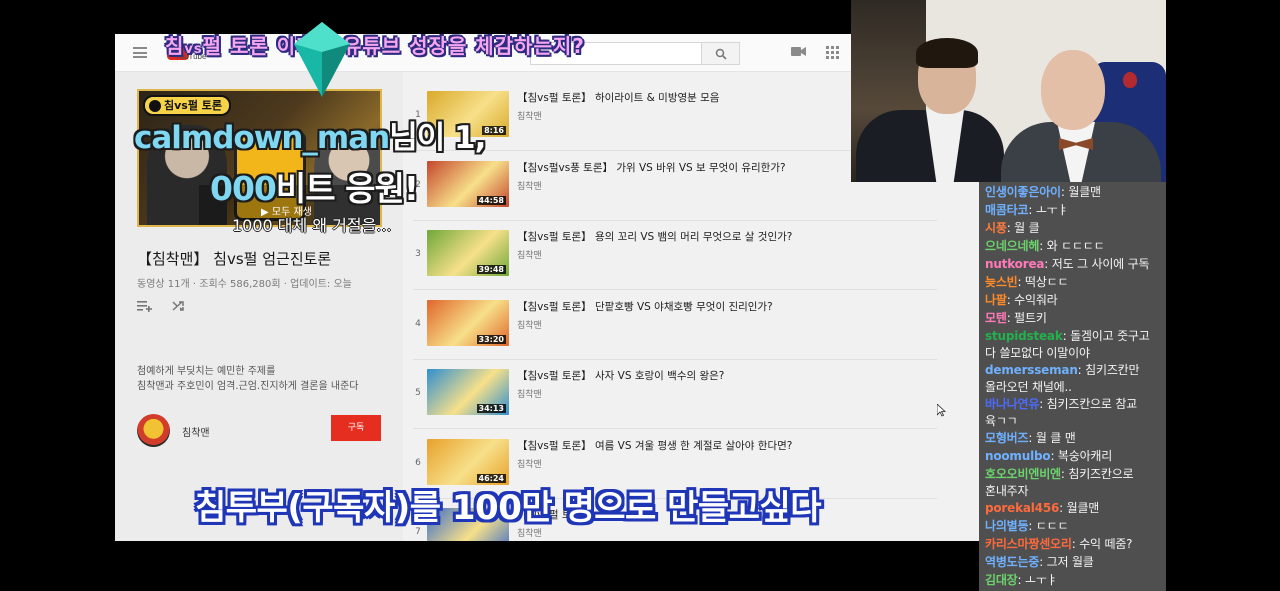  What do you see at coordinates (1081, 116) in the screenshot?
I see `streamer-right` at bounding box center [1081, 116].